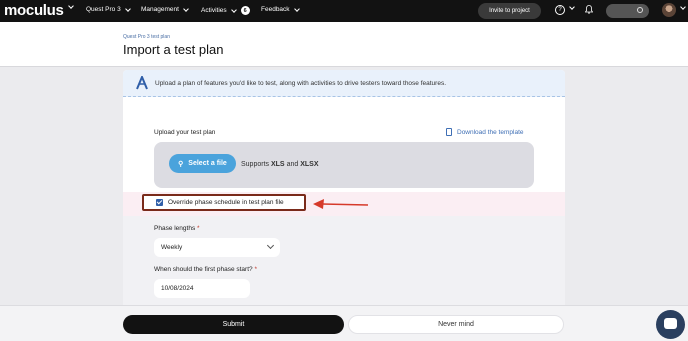 The image size is (688, 341). What do you see at coordinates (202, 288) in the screenshot?
I see `first-phase-start-date-input: 10/08/2024` at bounding box center [202, 288].